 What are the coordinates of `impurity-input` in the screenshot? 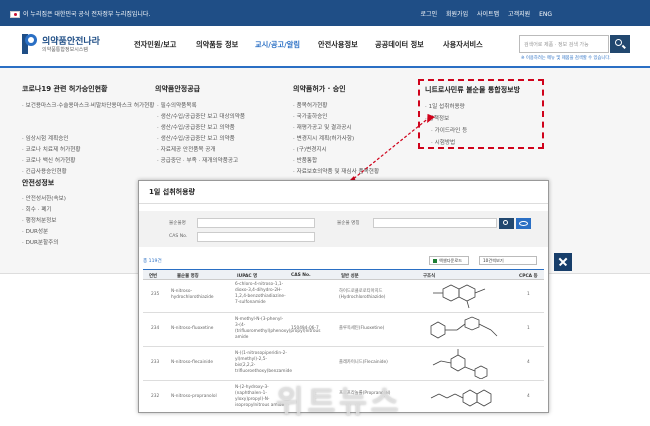 It's located at (256, 223).